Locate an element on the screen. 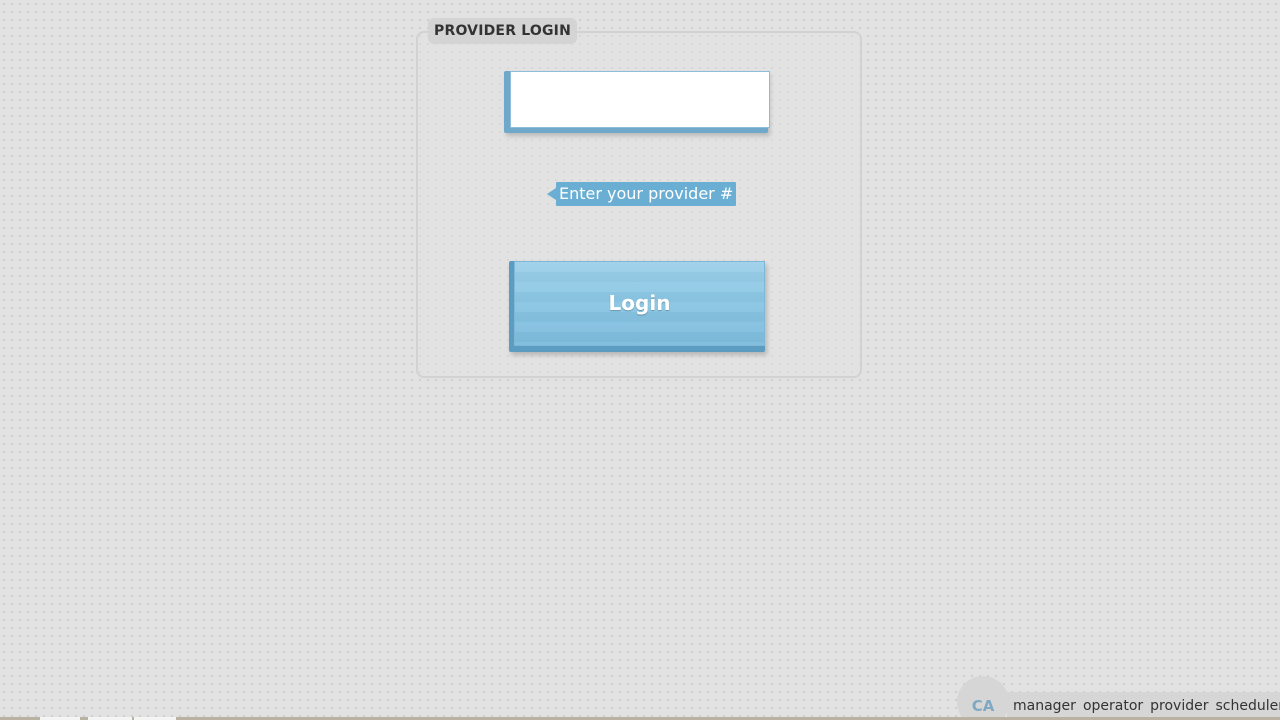  login-button: Login is located at coordinates (637, 306).